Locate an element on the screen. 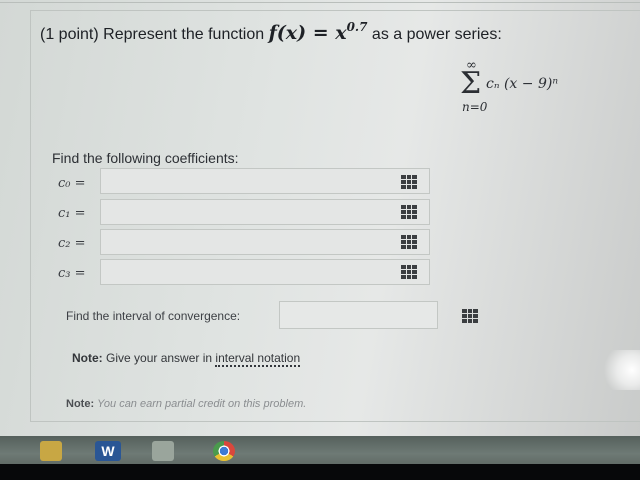 The width and height of the screenshot is (640, 480). sigma-symbol: Σ is located at coordinates (471, 83).